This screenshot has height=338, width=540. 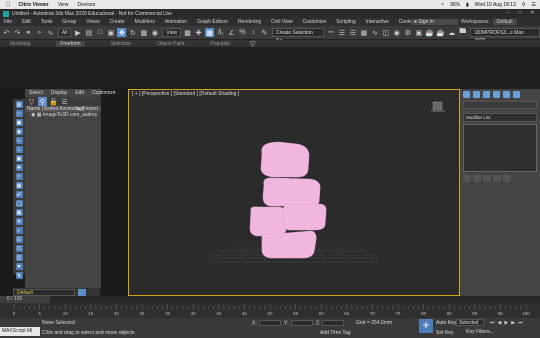 What do you see at coordinates (31, 101) in the screenshot?
I see `filter-icon: ▽` at bounding box center [31, 101].